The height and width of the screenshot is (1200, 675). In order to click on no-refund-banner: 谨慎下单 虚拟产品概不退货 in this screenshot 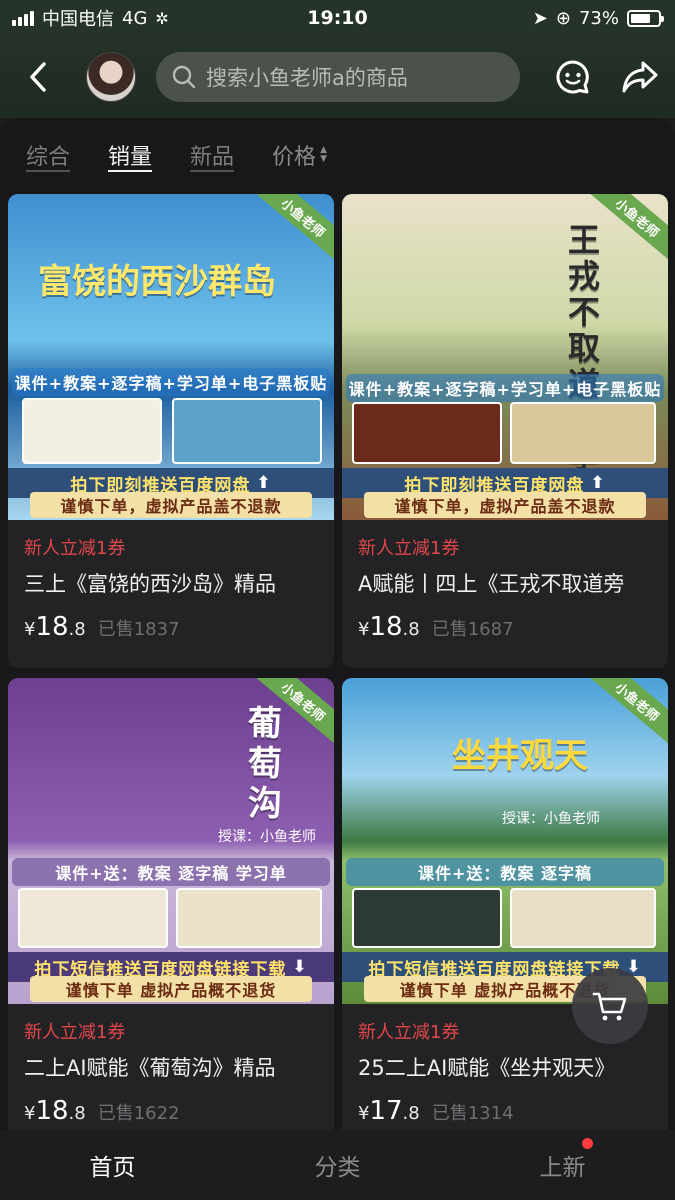, I will do `click(171, 989)`.